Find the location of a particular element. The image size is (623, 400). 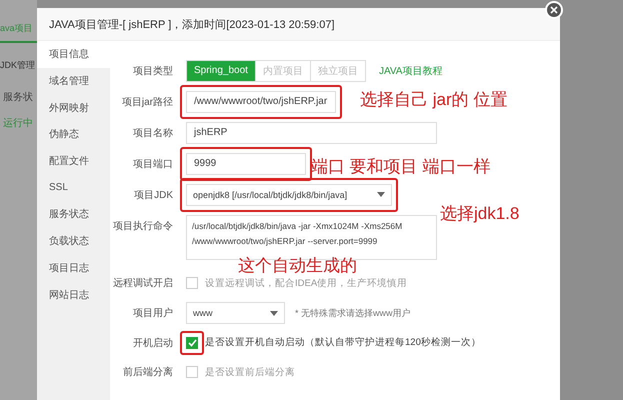

sidebar-item: SSL is located at coordinates (73, 188).